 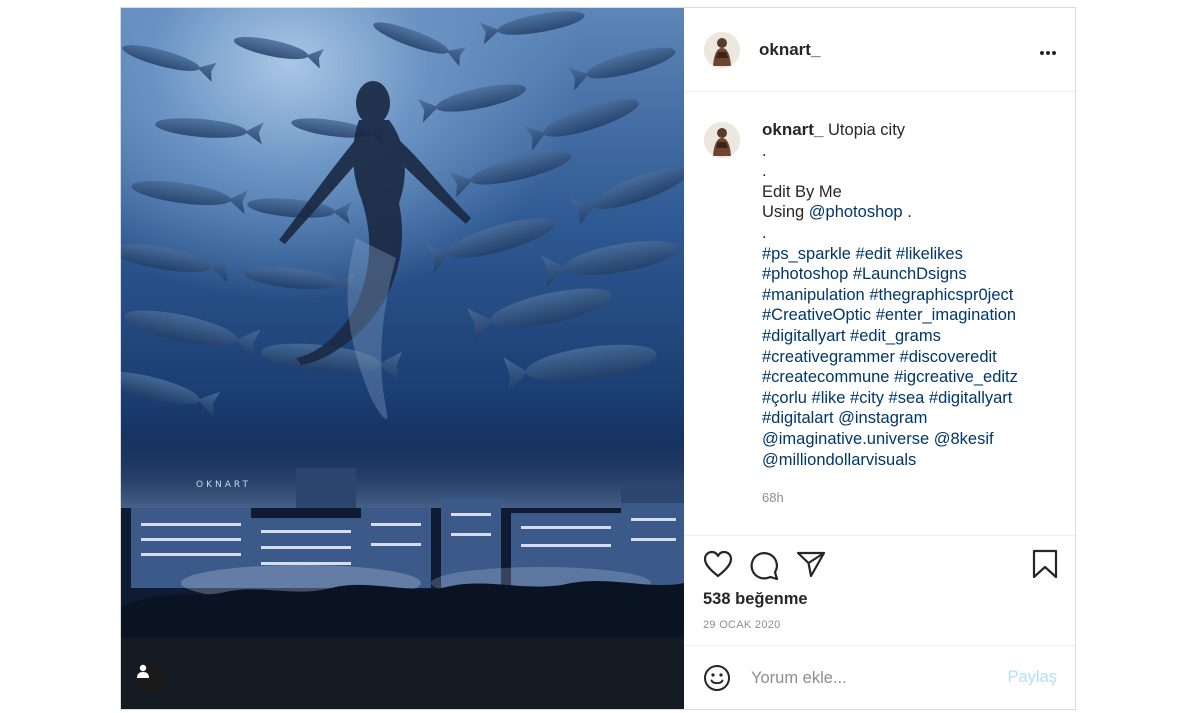 I want to click on more-options-button, so click(x=1048, y=50).